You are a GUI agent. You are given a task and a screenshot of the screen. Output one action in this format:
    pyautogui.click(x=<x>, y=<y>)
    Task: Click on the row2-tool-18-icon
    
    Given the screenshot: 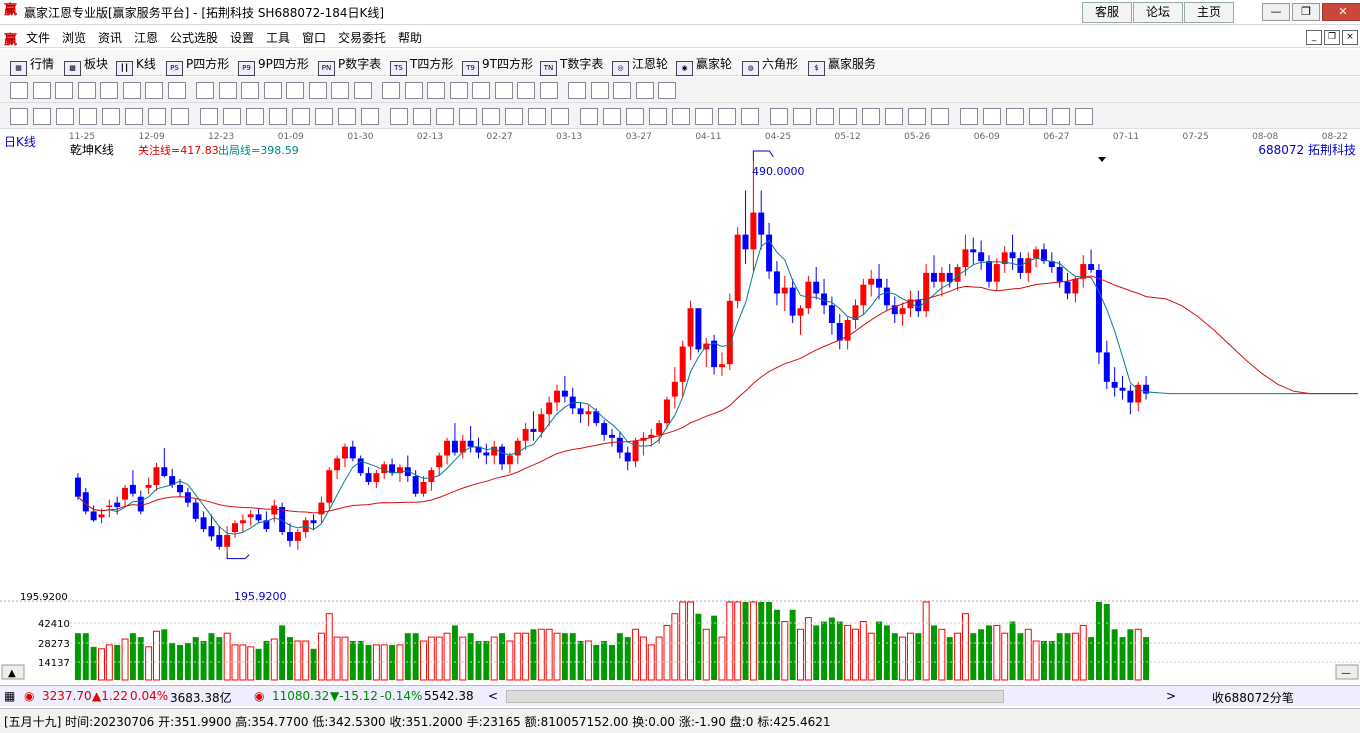 What is the action you would take?
    pyautogui.click(x=422, y=116)
    